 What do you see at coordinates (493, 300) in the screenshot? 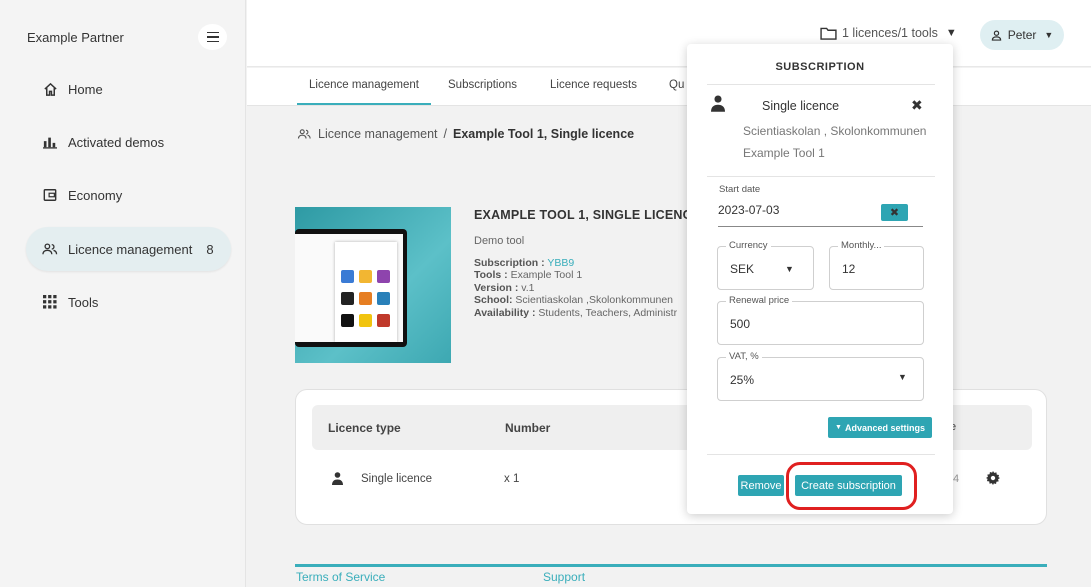
I see `school-label: School:` at bounding box center [493, 300].